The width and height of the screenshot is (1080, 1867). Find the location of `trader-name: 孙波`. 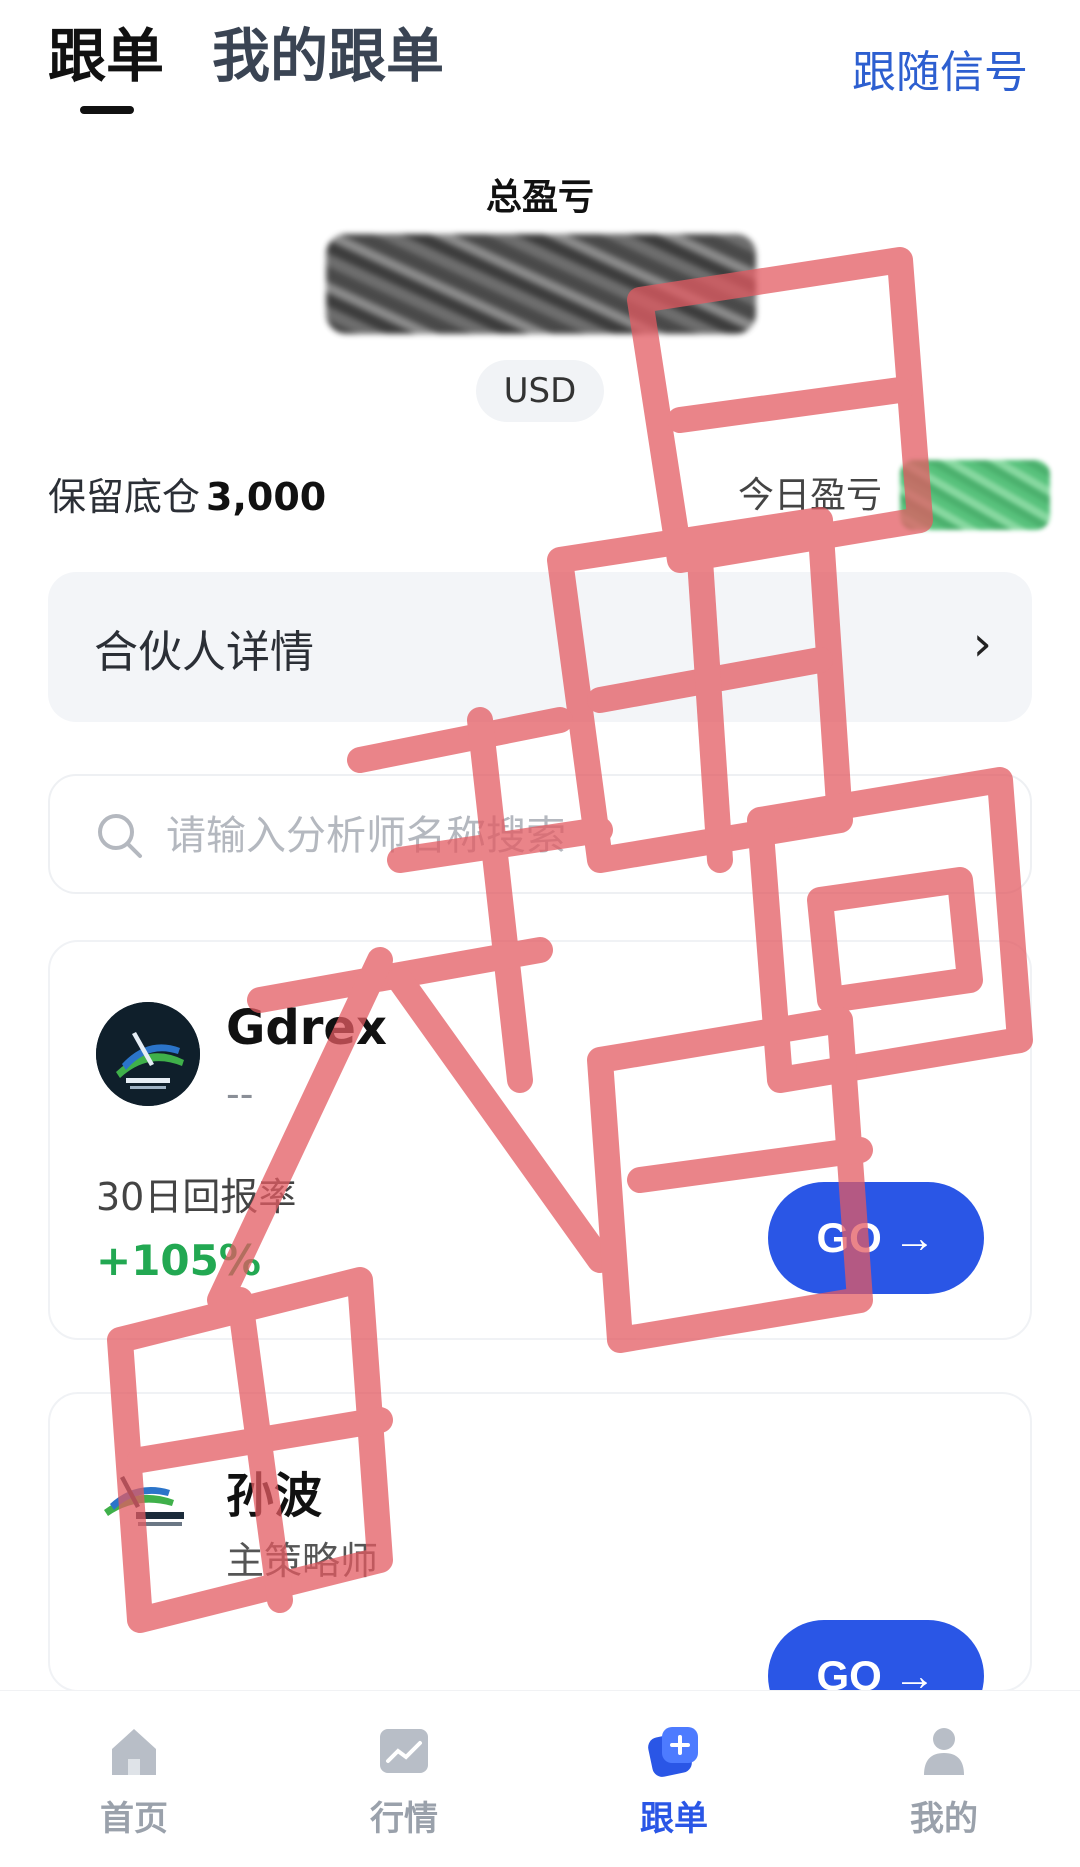

trader-name: 孙波 is located at coordinates (274, 1496).